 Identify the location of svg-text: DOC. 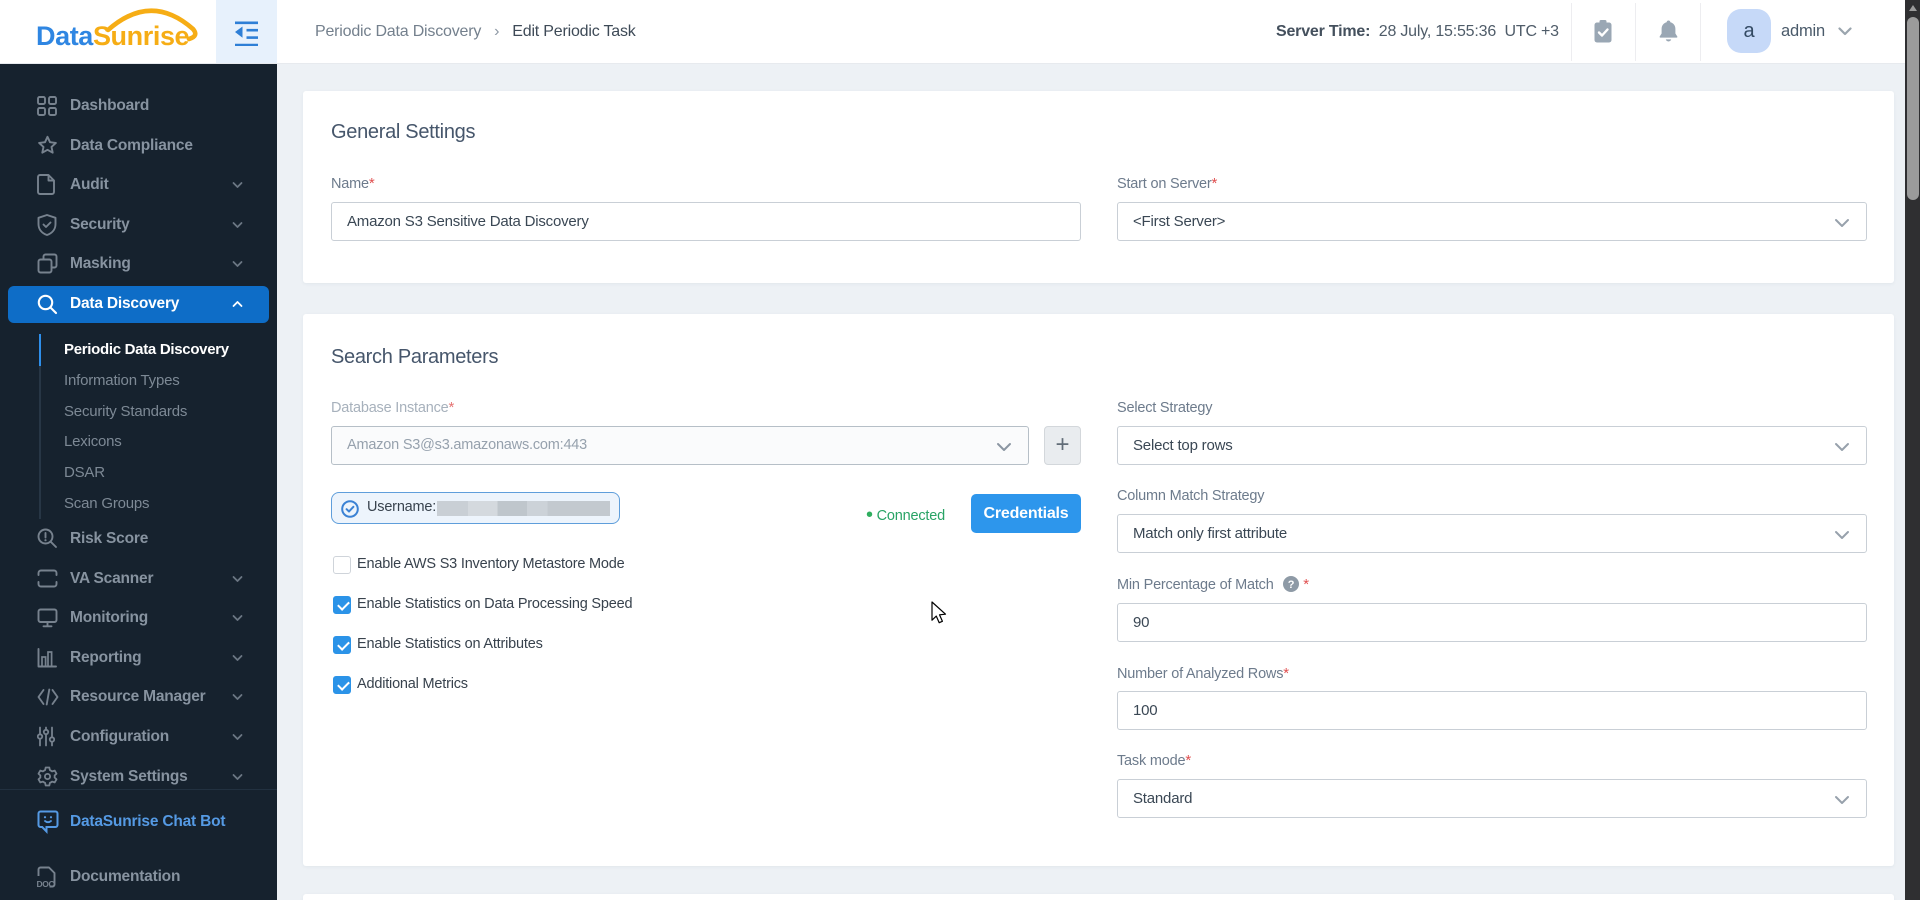
(45, 883).